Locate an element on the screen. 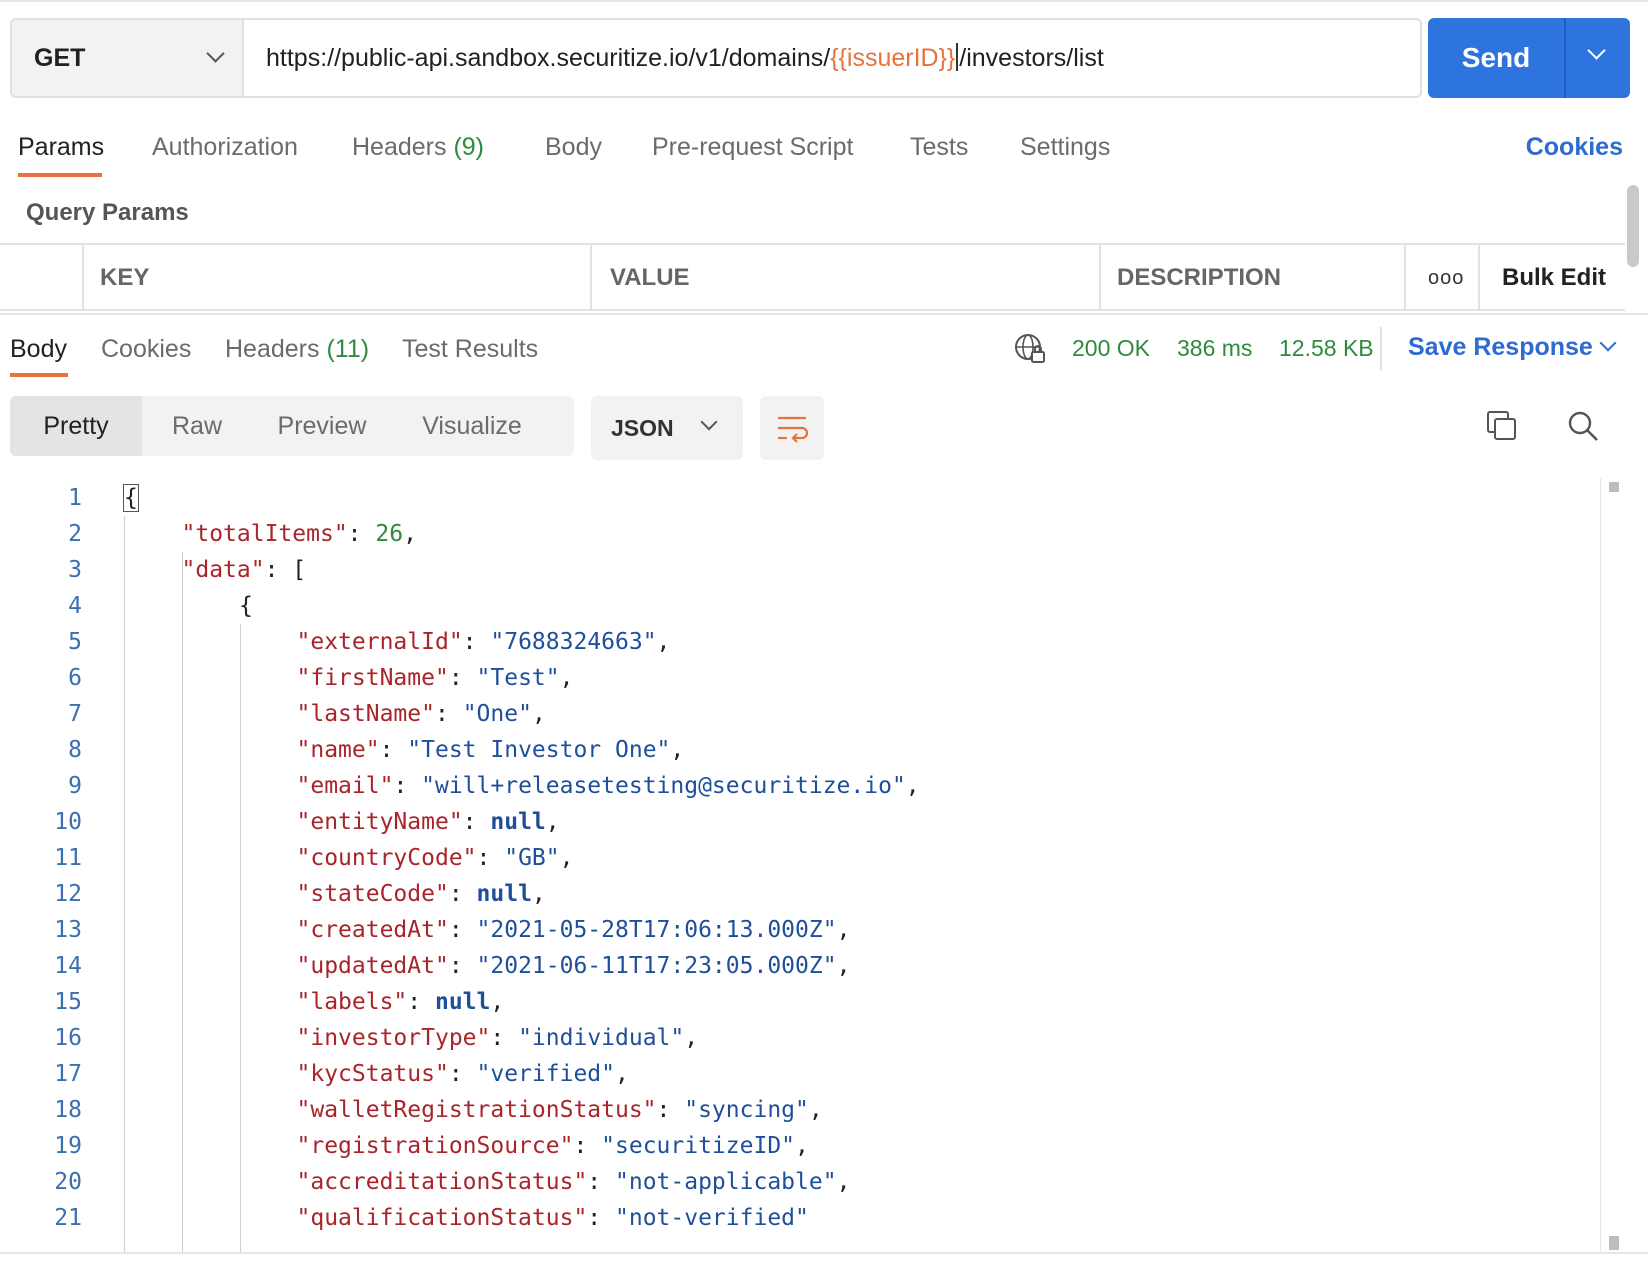  response-tab-headers: Headers (11) is located at coordinates (297, 349).